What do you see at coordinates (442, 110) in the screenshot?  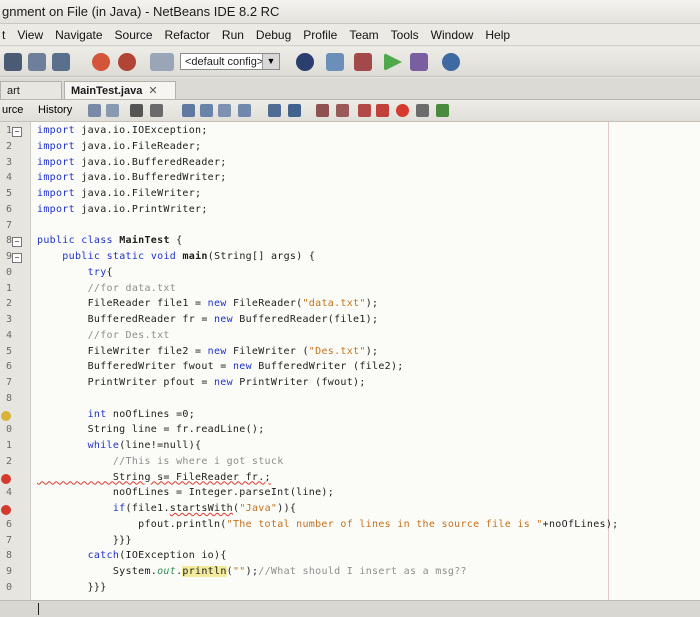 I see `check-icon` at bounding box center [442, 110].